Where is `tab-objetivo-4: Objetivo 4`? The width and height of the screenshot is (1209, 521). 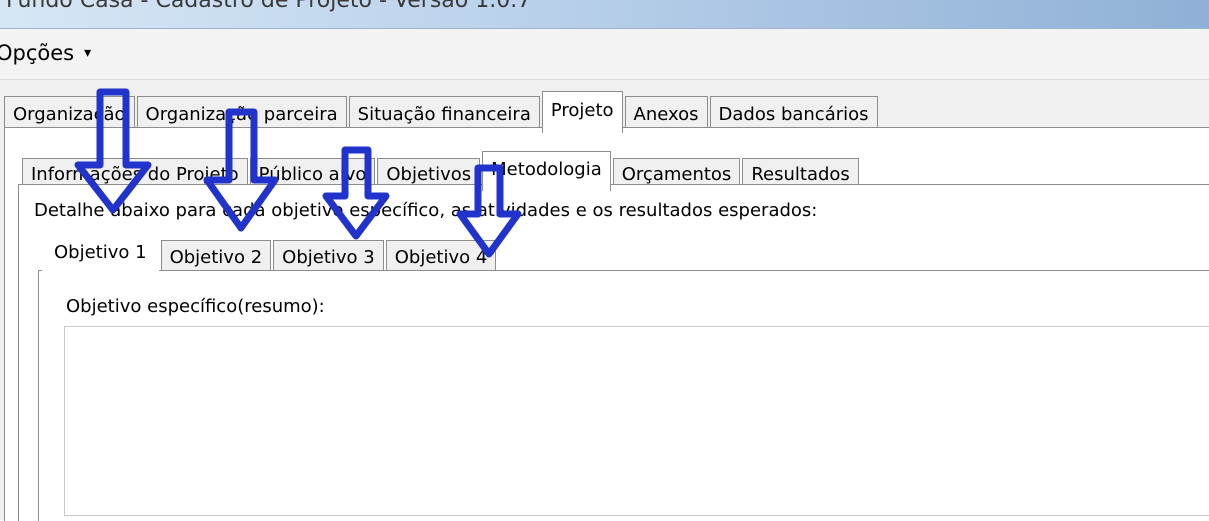 tab-objetivo-4: Objetivo 4 is located at coordinates (441, 257).